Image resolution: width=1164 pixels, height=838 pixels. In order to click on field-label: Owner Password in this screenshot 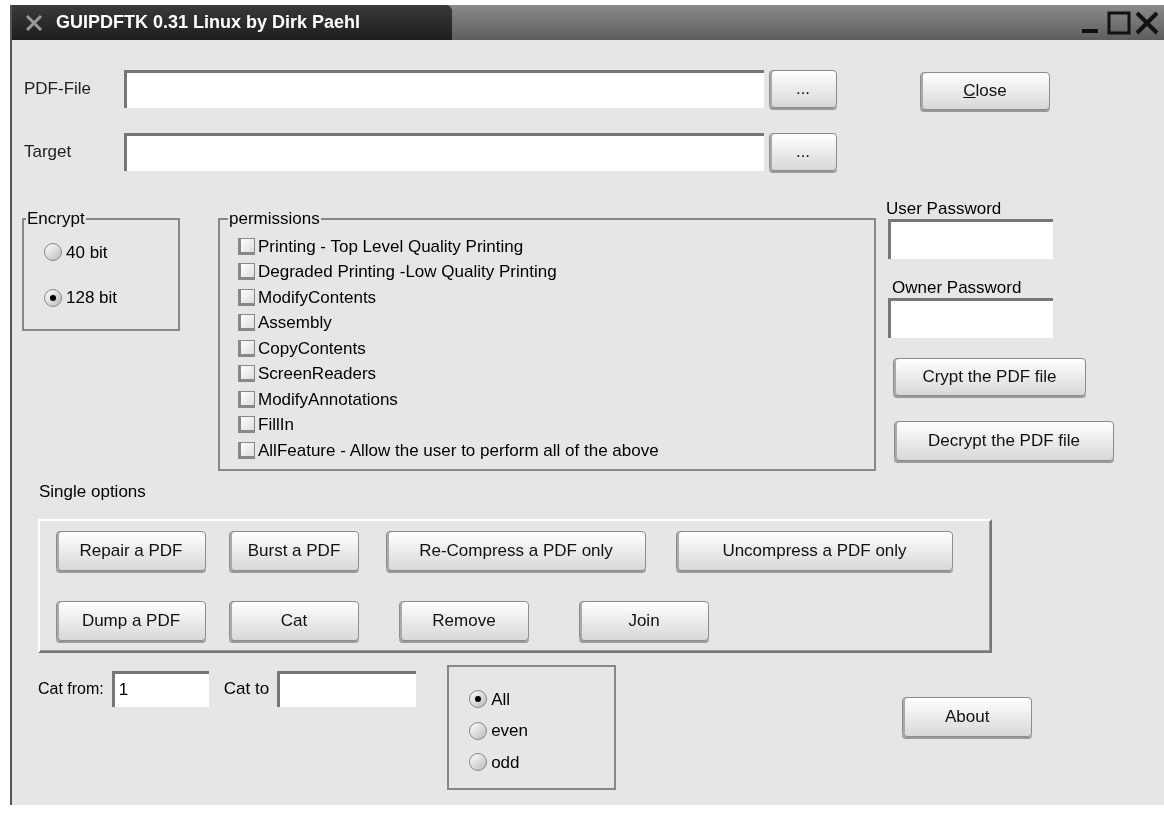, I will do `click(957, 287)`.